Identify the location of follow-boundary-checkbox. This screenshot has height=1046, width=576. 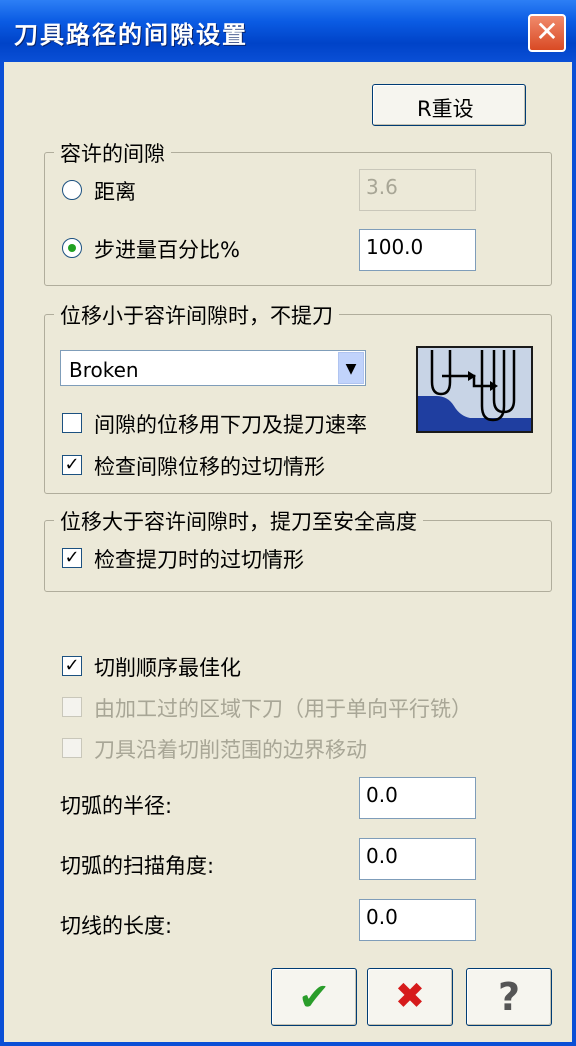
(72, 748).